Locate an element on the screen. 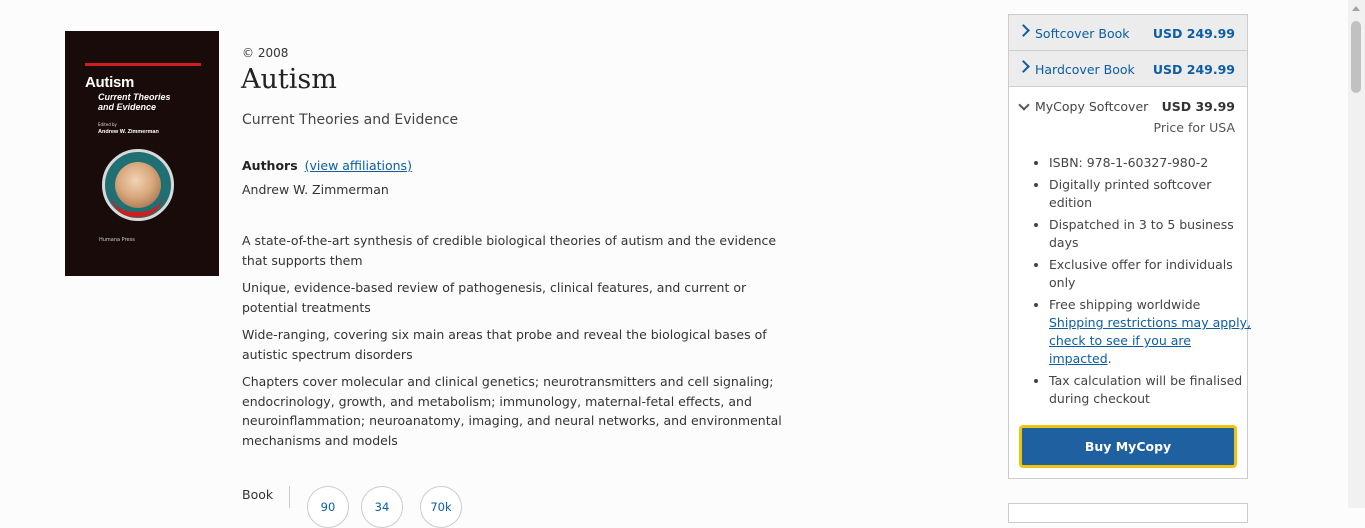  page-scrollbar is located at coordinates (1356, 254).